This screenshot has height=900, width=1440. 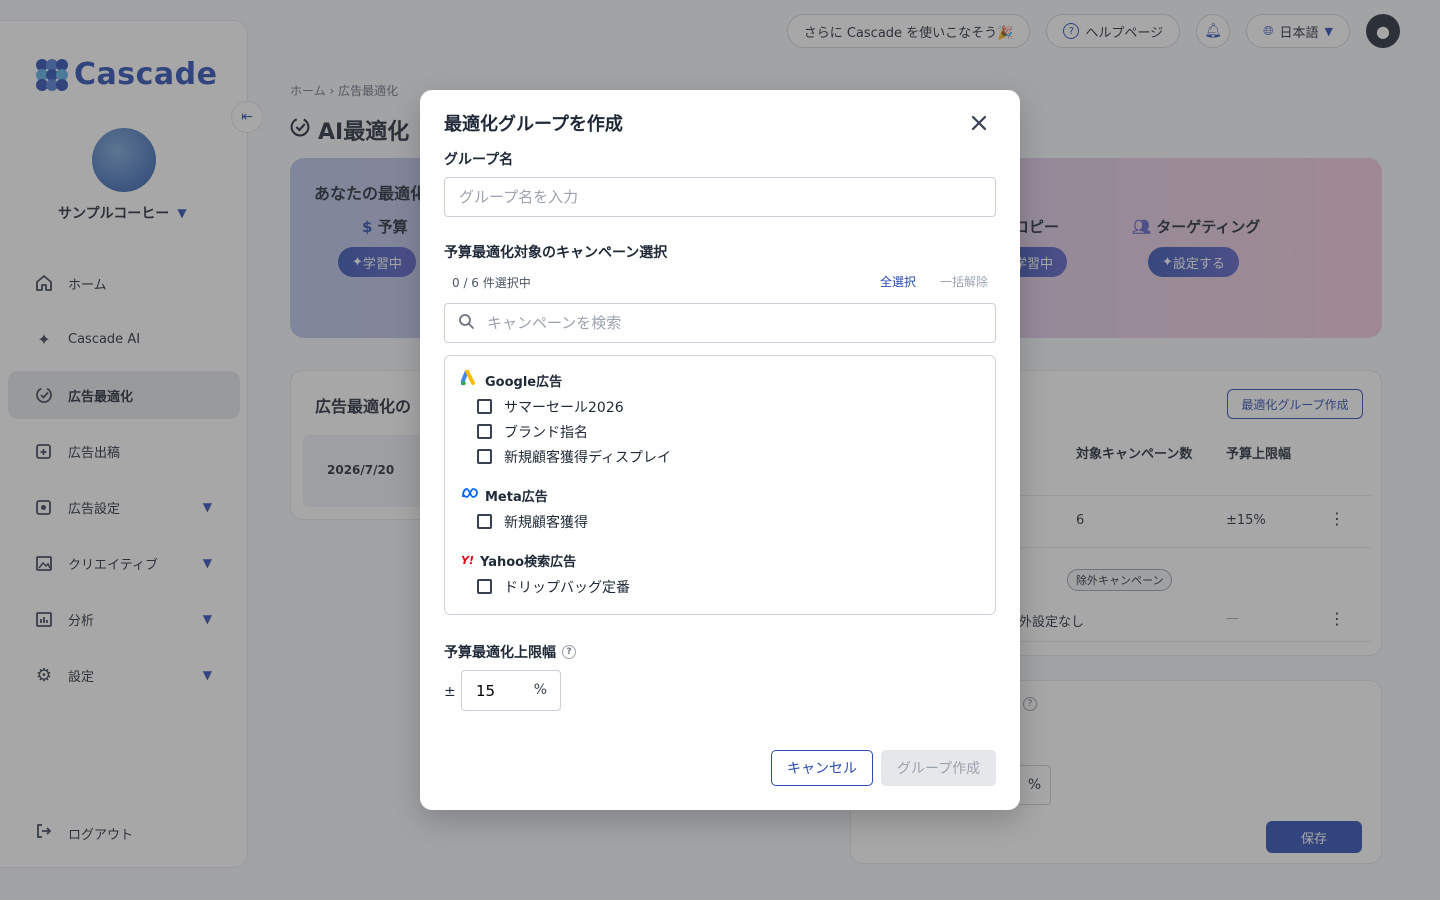 What do you see at coordinates (720, 197) in the screenshot?
I see `group-name-input` at bounding box center [720, 197].